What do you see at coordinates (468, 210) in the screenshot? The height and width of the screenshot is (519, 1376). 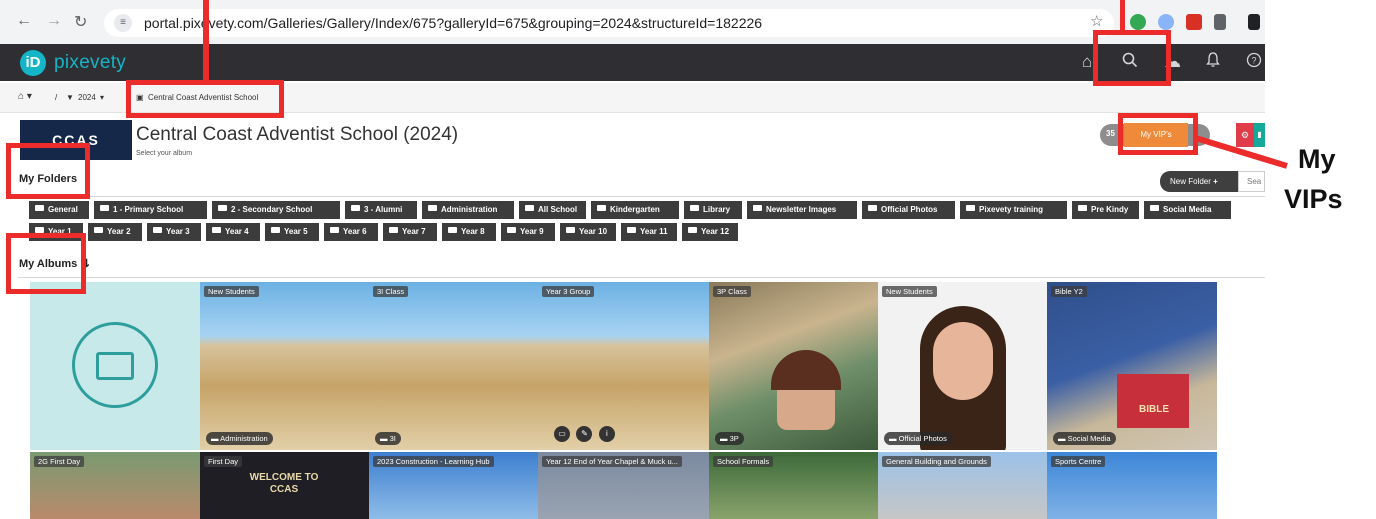 I see `folder-chip: Administration` at bounding box center [468, 210].